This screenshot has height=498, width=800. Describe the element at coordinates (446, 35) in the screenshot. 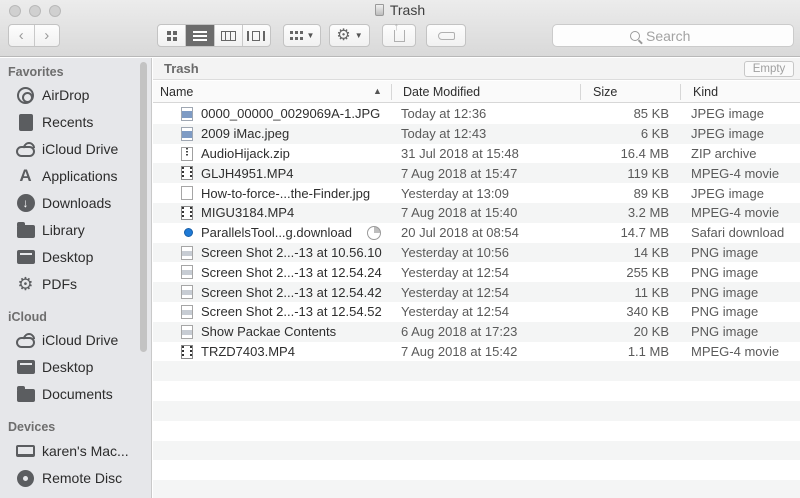

I see `tags-button` at that location.